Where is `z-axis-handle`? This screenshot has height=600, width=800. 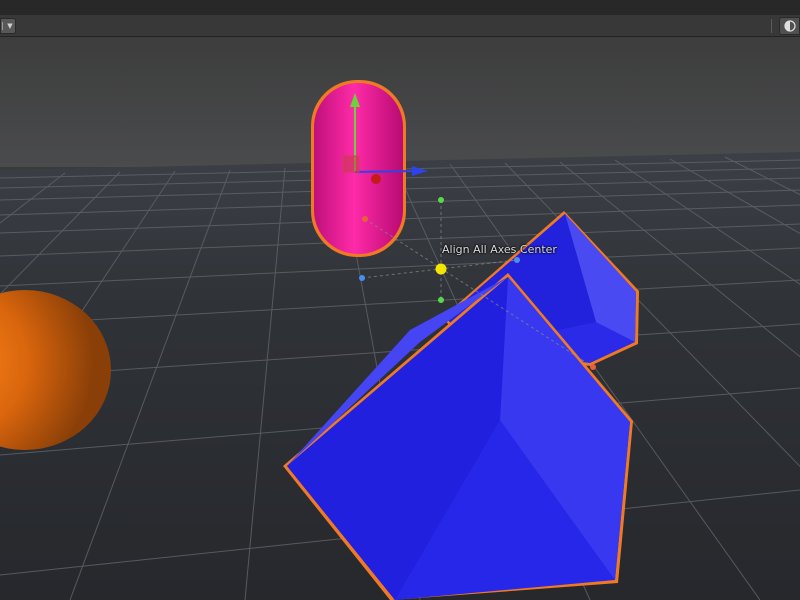
z-axis-handle is located at coordinates (376, 179).